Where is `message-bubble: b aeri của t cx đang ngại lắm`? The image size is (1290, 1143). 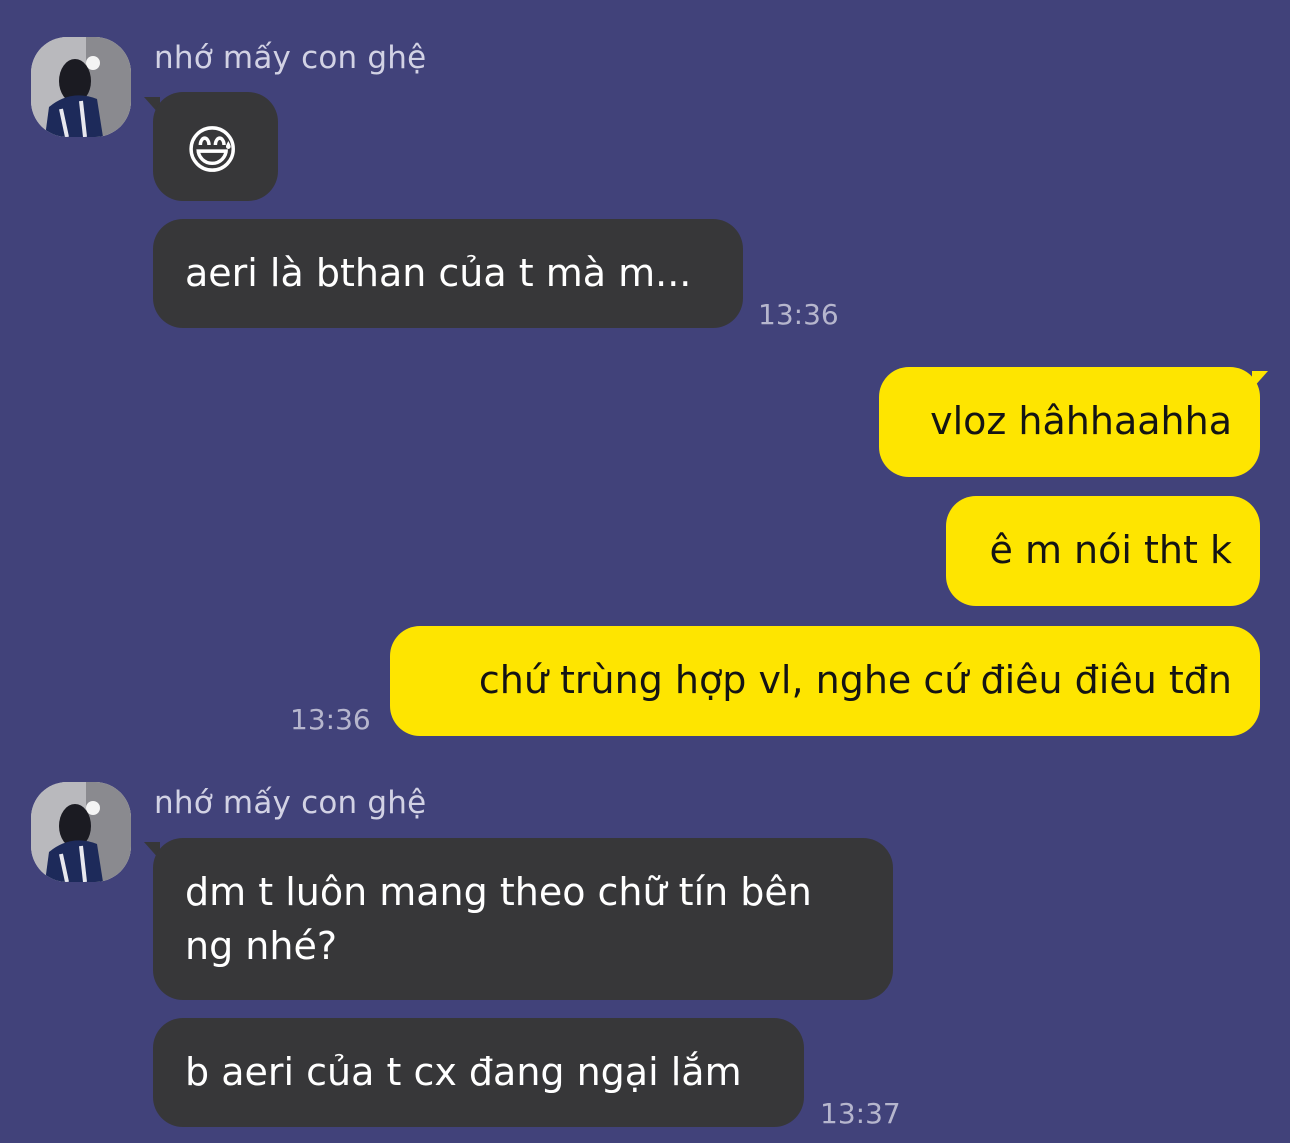 message-bubble: b aeri của t cx đang ngại lắm is located at coordinates (478, 1072).